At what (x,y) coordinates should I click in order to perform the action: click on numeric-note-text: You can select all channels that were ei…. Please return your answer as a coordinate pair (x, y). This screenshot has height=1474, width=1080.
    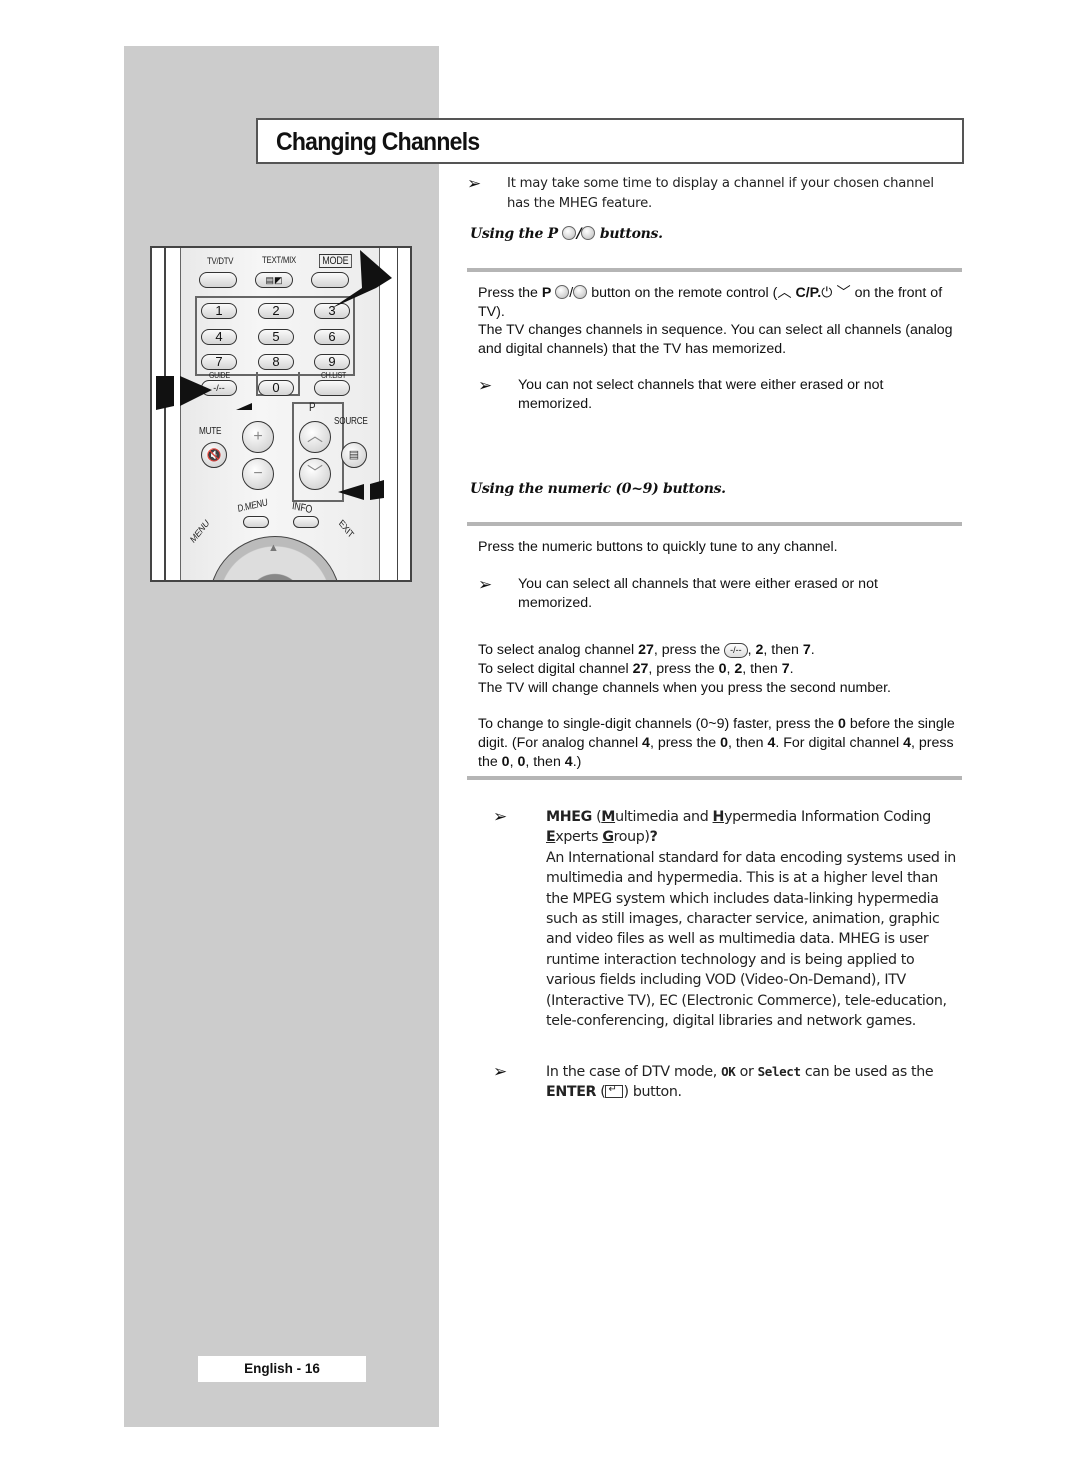
    Looking at the image, I should click on (698, 593).